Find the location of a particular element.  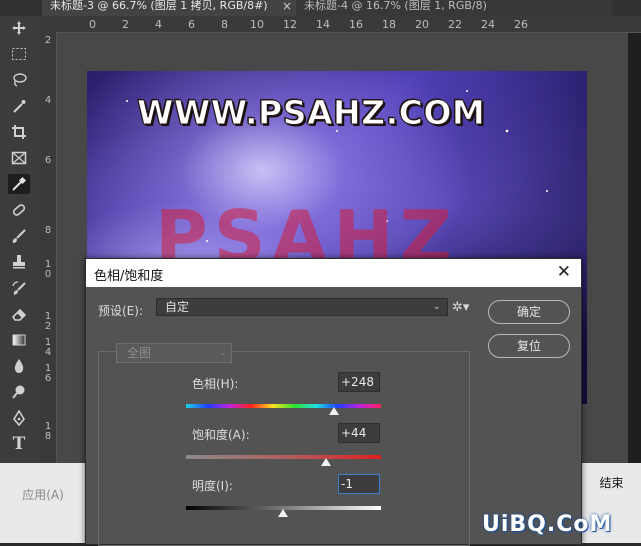

range-select: 全图 ⌄ is located at coordinates (174, 353).